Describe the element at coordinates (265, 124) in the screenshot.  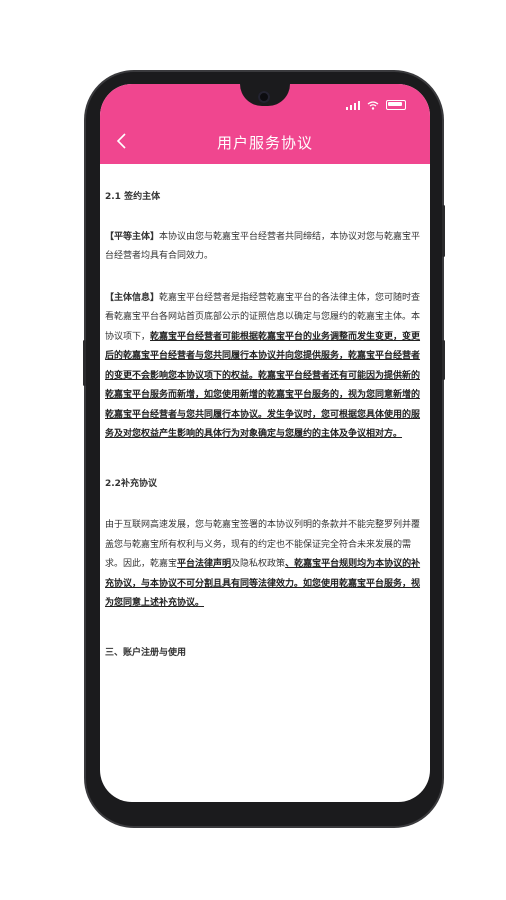
I see `app-header: 用户服务协议` at that location.